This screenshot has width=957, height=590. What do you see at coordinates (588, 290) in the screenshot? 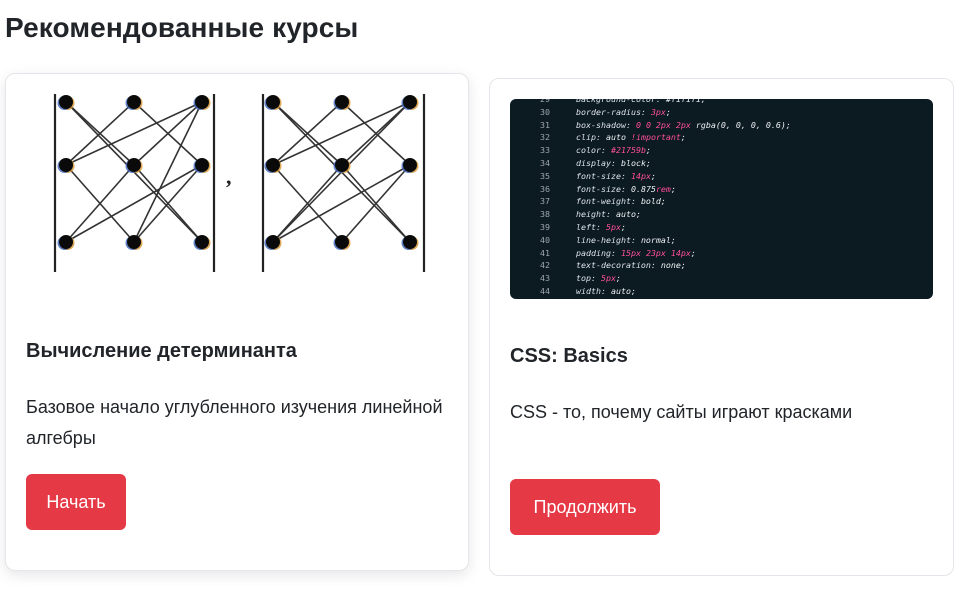
I see `code-line: 44 width: auto;` at bounding box center [588, 290].